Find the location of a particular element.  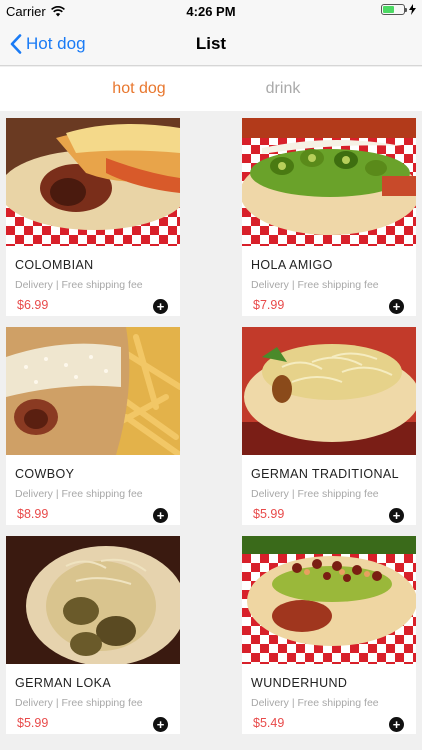

product-name: HOLA AMIGO is located at coordinates (292, 265).